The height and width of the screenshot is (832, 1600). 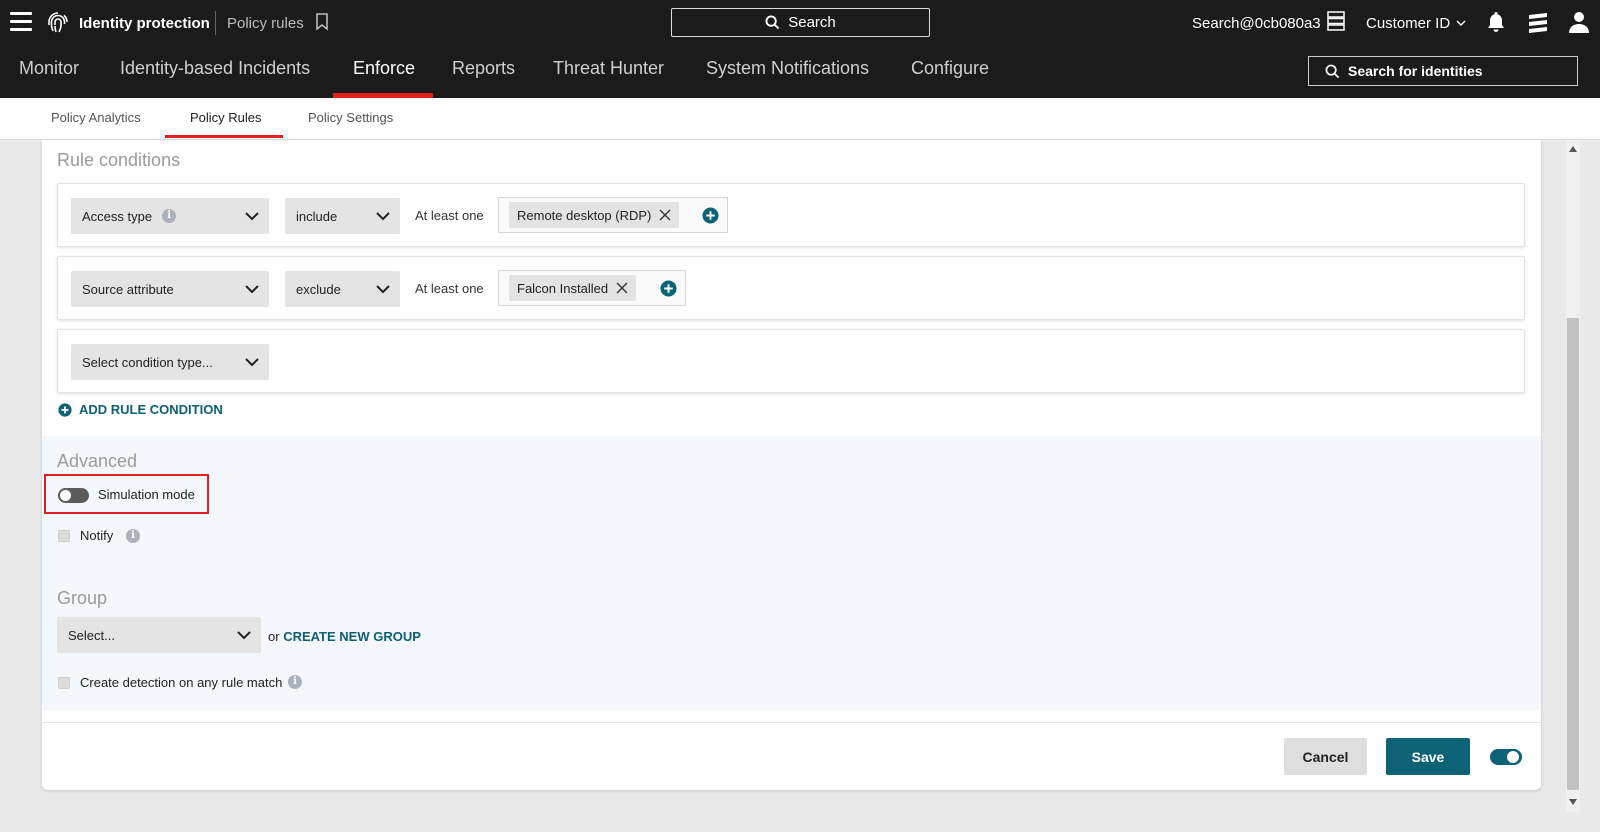 I want to click on scrollbar-thumb, so click(x=1573, y=554).